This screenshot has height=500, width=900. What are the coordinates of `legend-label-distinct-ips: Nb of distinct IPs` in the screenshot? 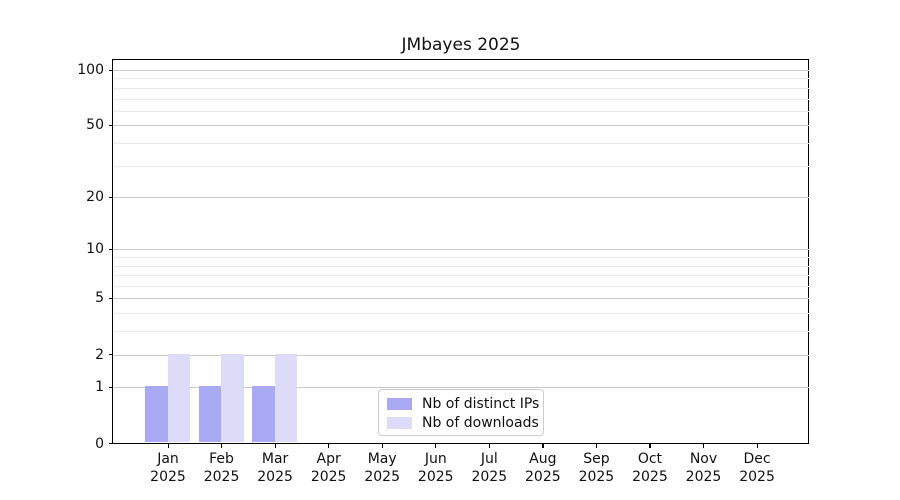 It's located at (481, 403).